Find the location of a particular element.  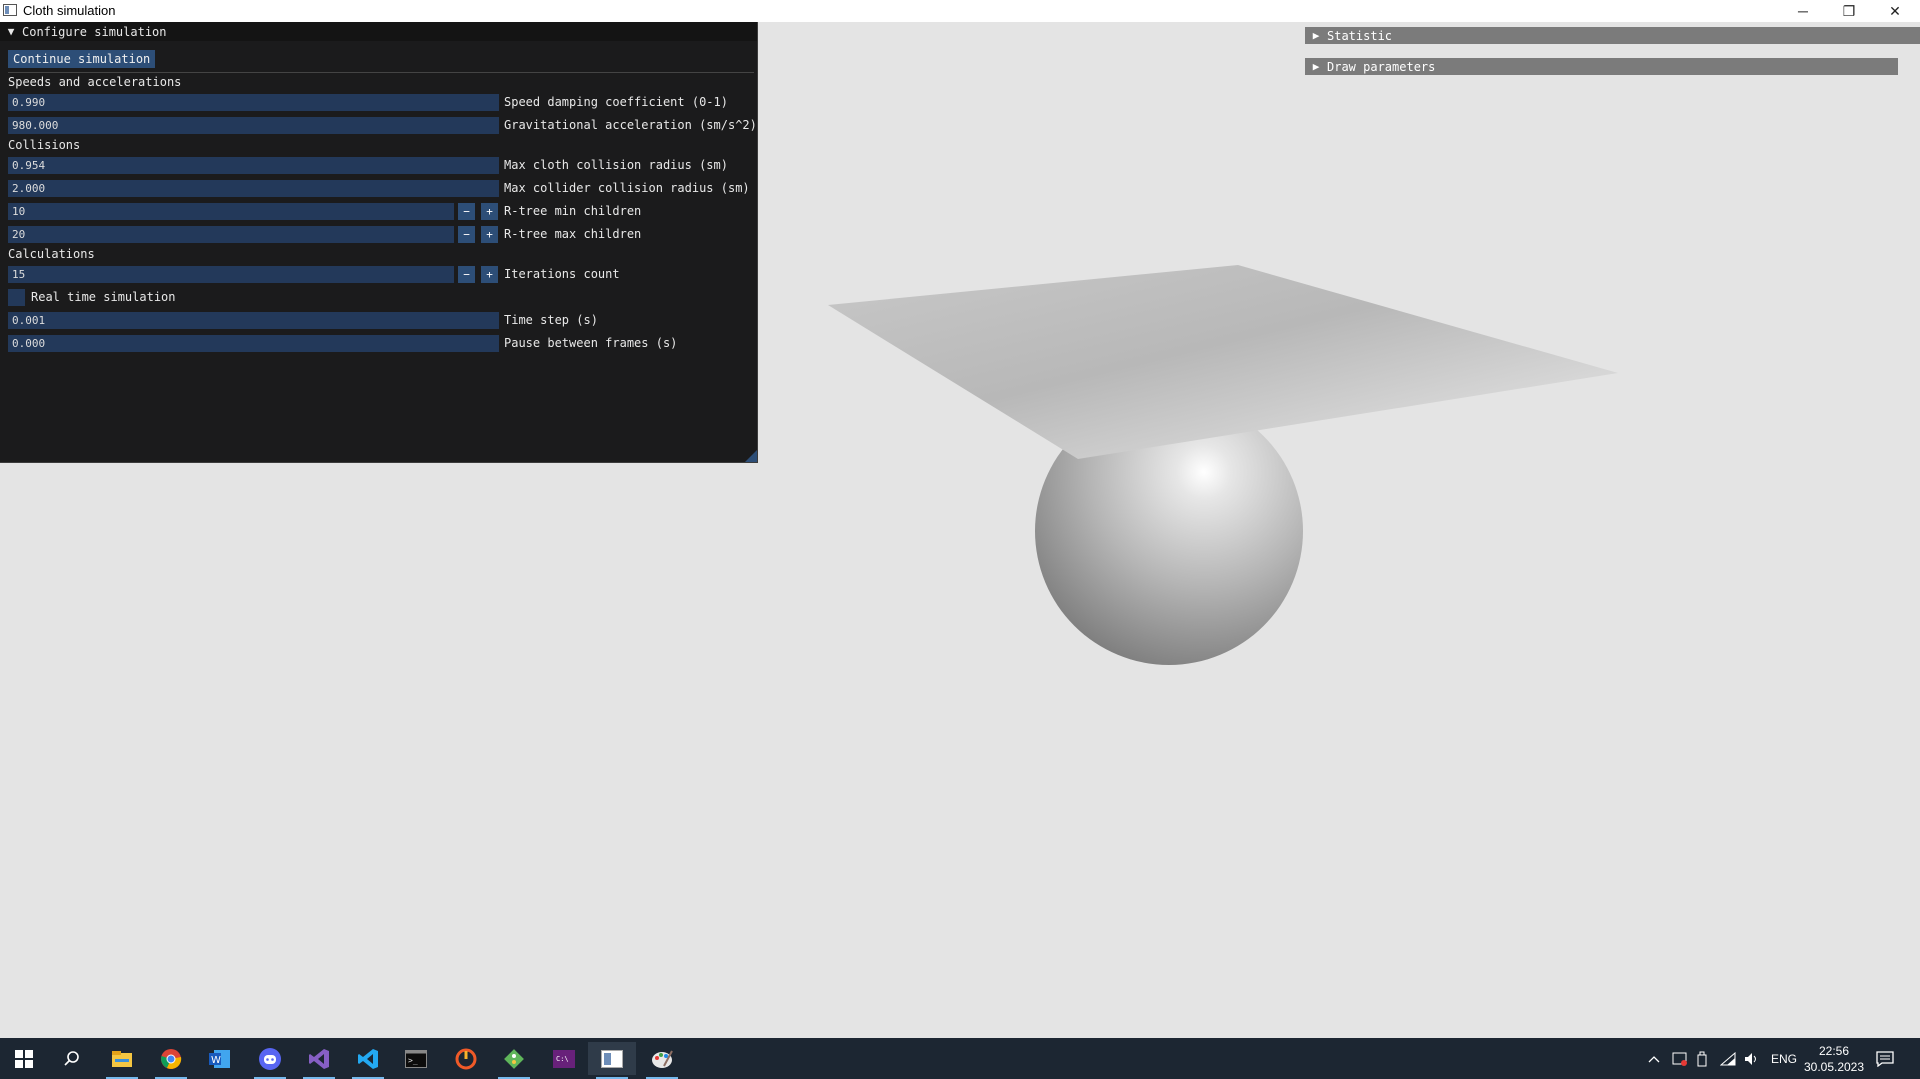

pause-input: 0.000 is located at coordinates (253, 343).